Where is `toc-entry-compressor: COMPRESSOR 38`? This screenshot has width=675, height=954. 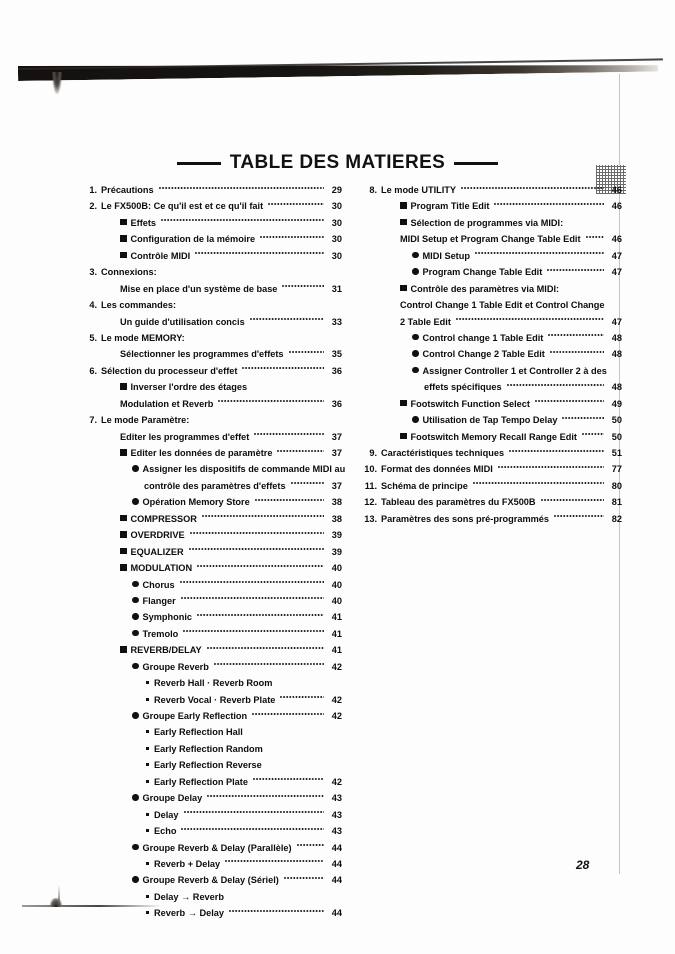 toc-entry-compressor: COMPRESSOR 38 is located at coordinates (212, 519).